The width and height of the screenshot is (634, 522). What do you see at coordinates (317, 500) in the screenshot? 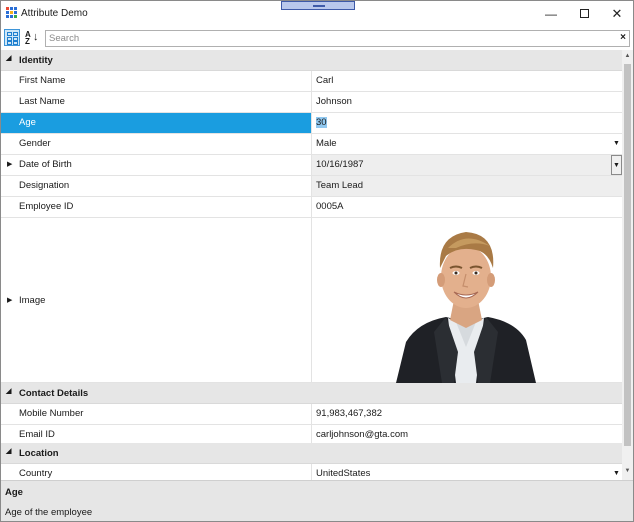
I see `description-panel: Age Age of the employee` at bounding box center [317, 500].